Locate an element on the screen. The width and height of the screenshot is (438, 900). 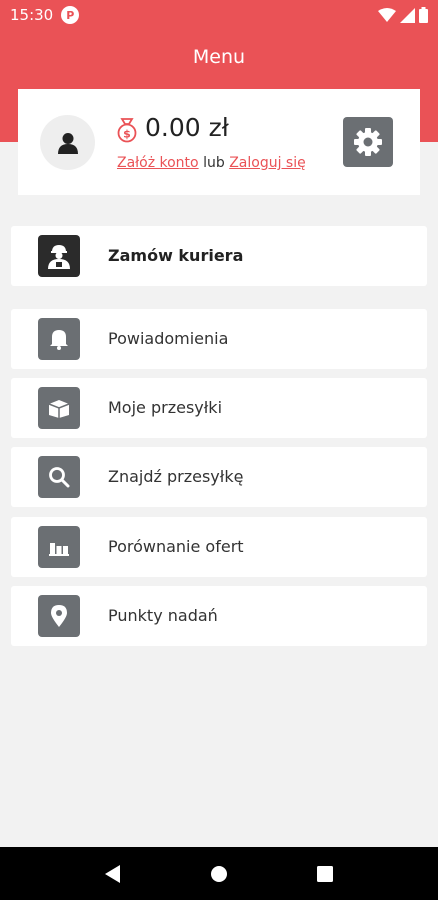
status-bar: 15:30 P is located at coordinates (219, 15).